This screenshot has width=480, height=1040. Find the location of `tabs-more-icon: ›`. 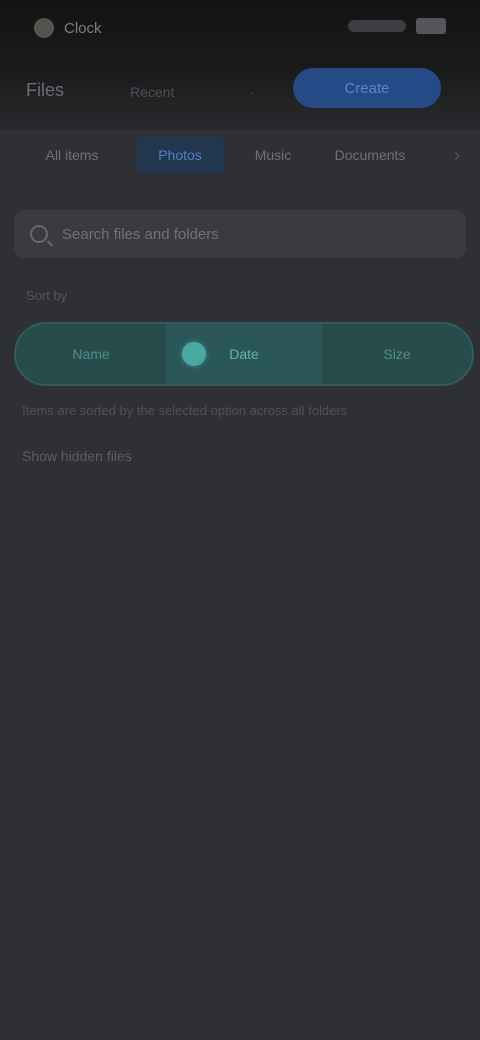

tabs-more-icon: › is located at coordinates (457, 155).